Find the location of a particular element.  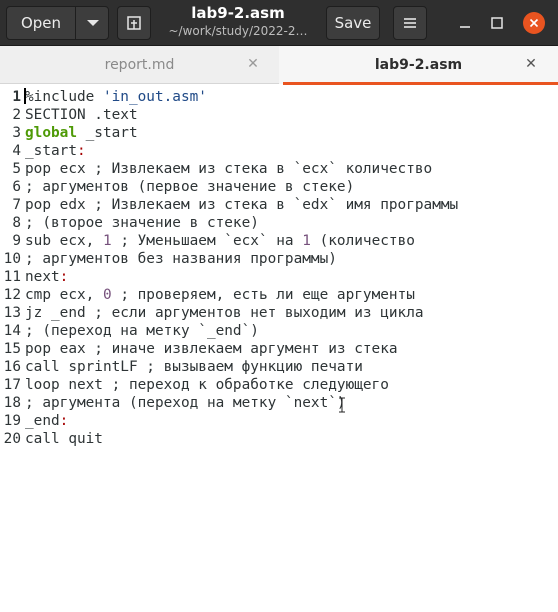

code-text: ; аргументов (первое значение в стеке) is located at coordinates (189, 187).